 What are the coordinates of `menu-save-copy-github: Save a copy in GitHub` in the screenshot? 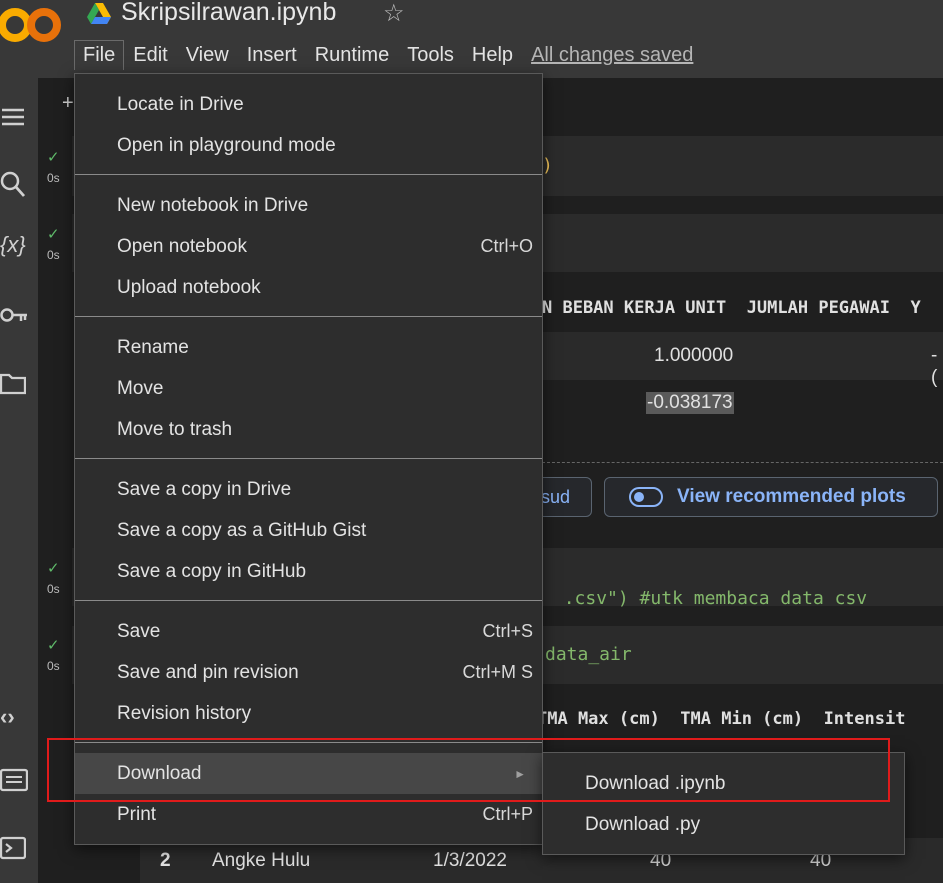 It's located at (308, 571).